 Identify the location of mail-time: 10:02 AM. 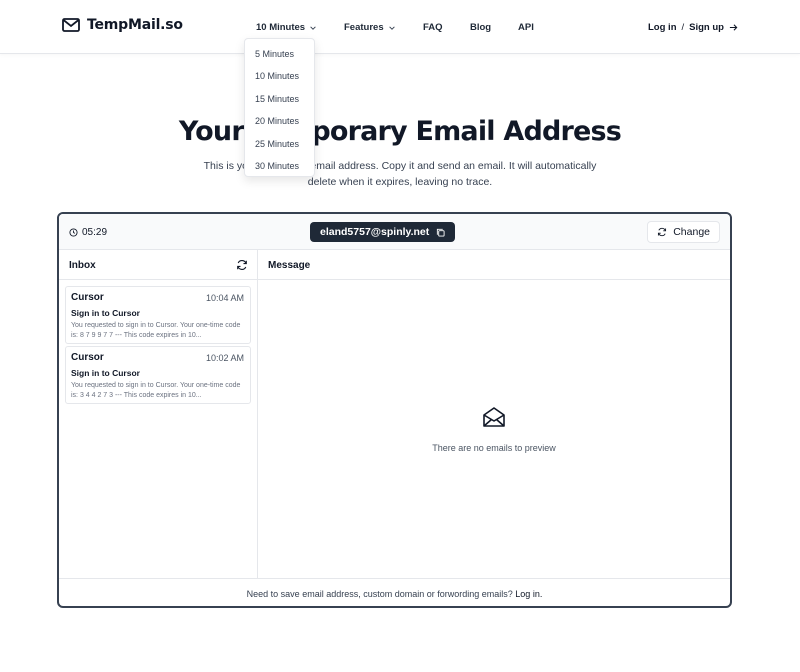
(224, 358).